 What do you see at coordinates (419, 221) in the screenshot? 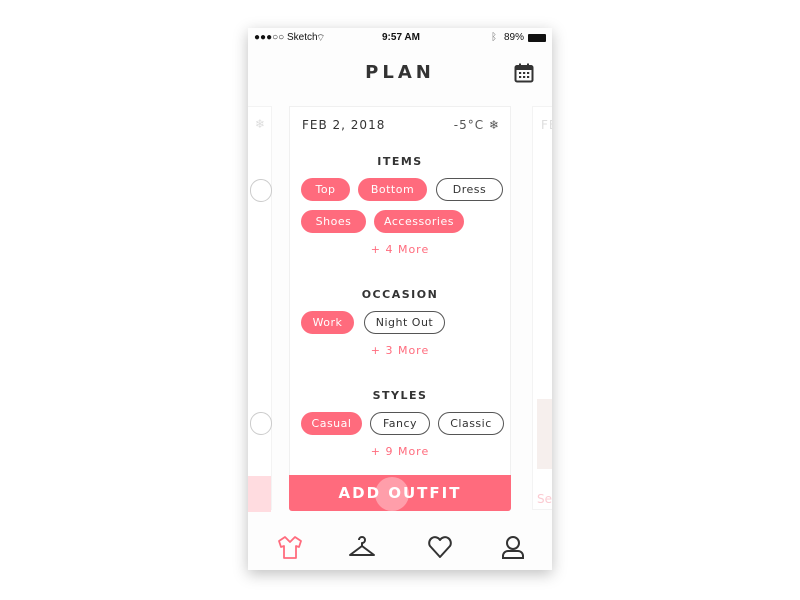
I see `chip-accessories: Accessories` at bounding box center [419, 221].